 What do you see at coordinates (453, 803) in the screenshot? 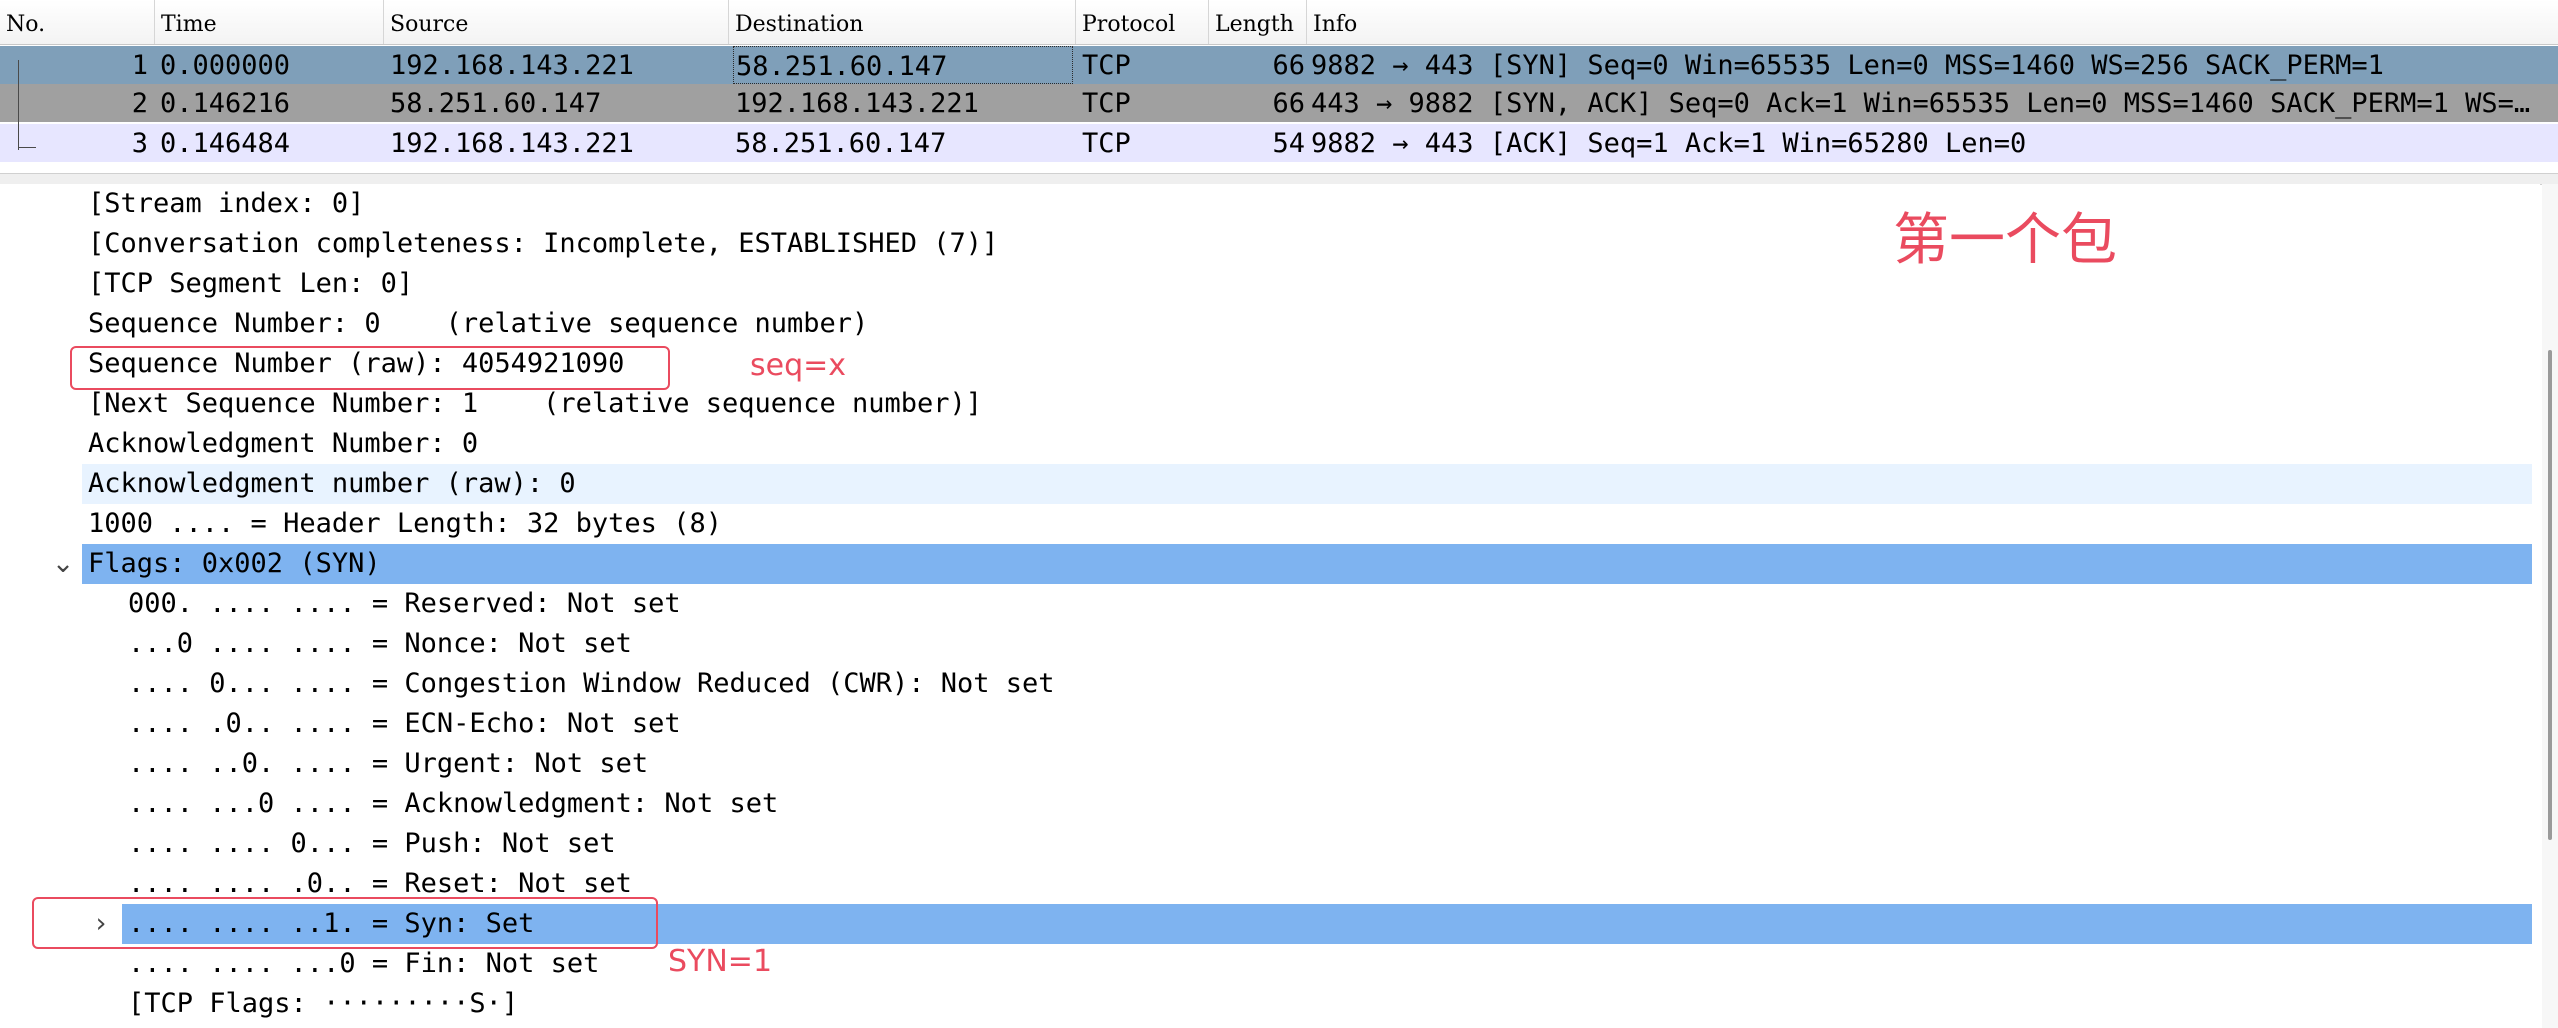
I see `detail-text: .... ...0 .... = Acknowledgment: Not set` at bounding box center [453, 803].